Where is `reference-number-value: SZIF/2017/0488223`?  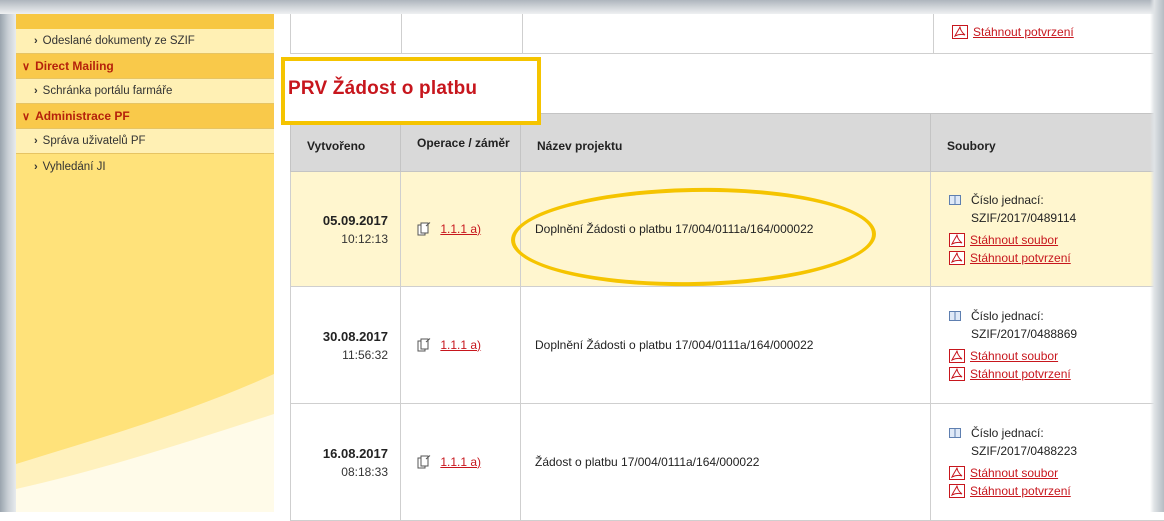
reference-number-value: SZIF/2017/0488223 is located at coordinates (1056, 451).